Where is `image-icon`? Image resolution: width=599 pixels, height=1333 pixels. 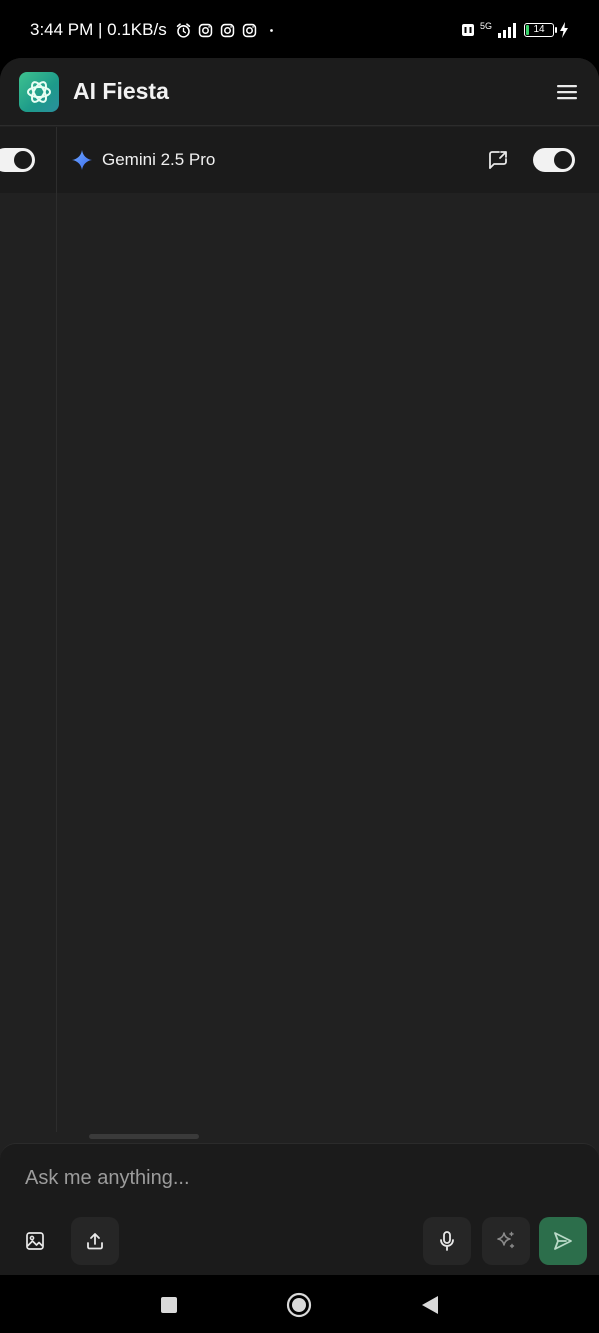
image-icon is located at coordinates (35, 1241).